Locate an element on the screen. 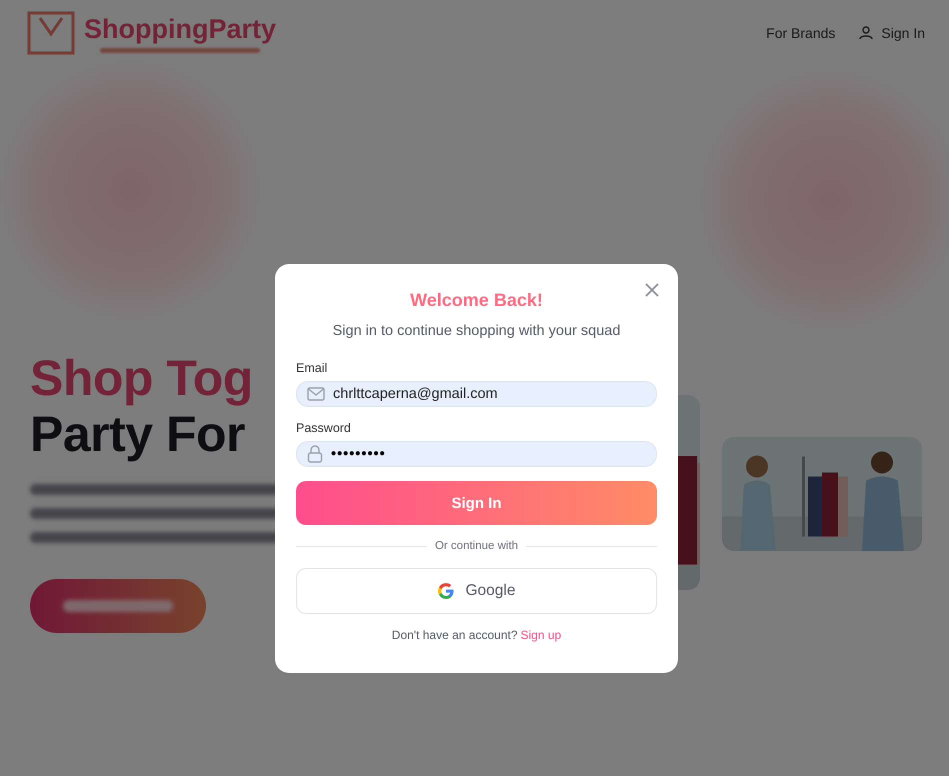 The image size is (949, 776). field-label: Email is located at coordinates (312, 368).